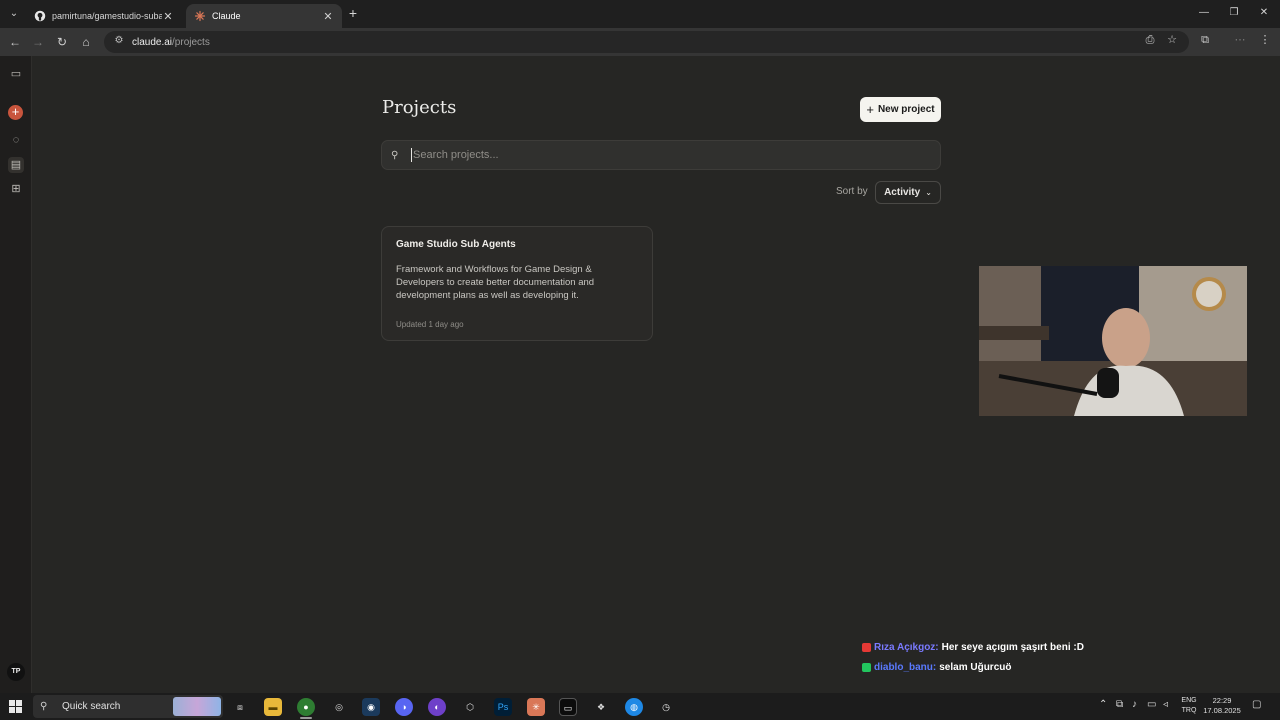 The height and width of the screenshot is (720, 1280). What do you see at coordinates (353, 13) in the screenshot?
I see `new-tab-plus-icon: +` at bounding box center [353, 13].